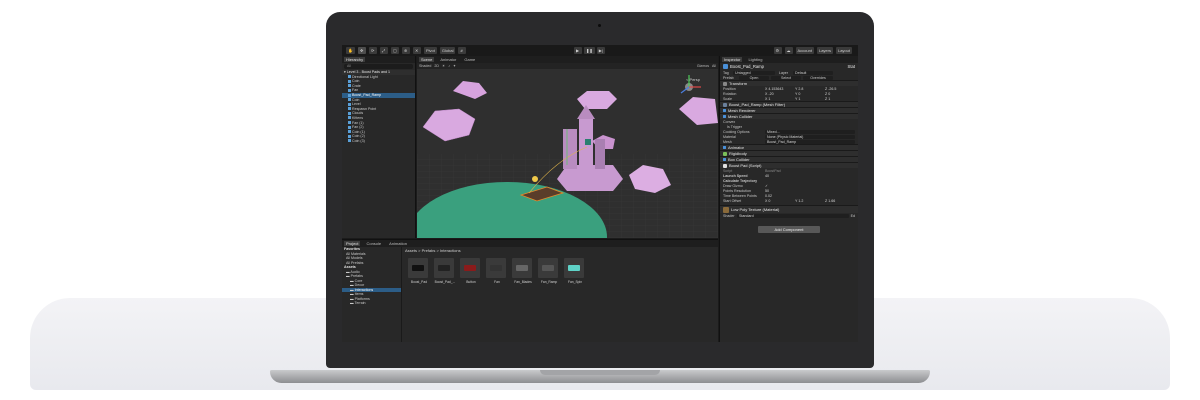  What do you see at coordinates (714, 66) in the screenshot?
I see `scene-search-input: All` at bounding box center [714, 66].